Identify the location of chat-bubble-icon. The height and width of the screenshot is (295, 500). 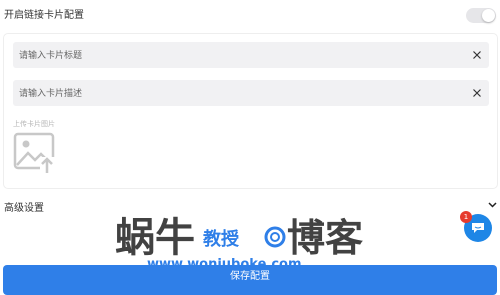
(478, 228).